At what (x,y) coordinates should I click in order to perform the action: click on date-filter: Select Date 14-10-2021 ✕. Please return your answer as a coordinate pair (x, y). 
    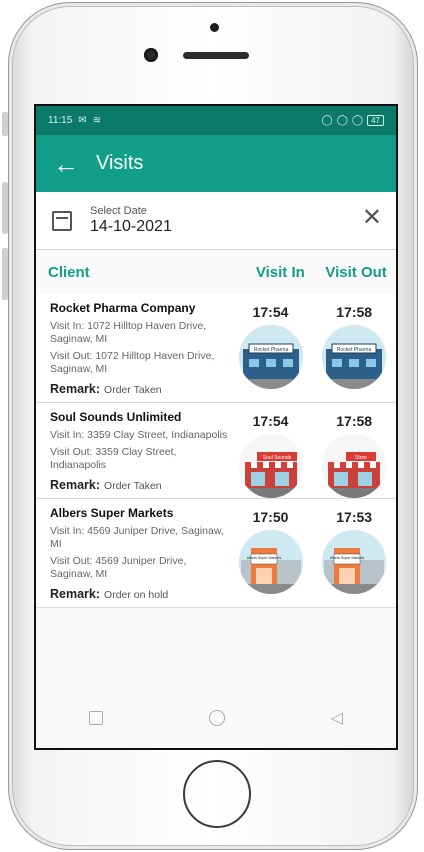
    Looking at the image, I should click on (216, 221).